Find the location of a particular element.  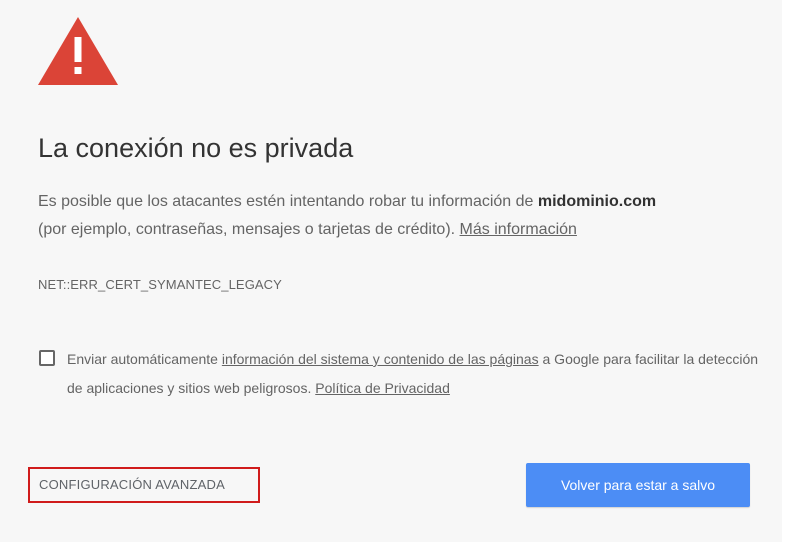

domain-name: midominio.com is located at coordinates (597, 201).